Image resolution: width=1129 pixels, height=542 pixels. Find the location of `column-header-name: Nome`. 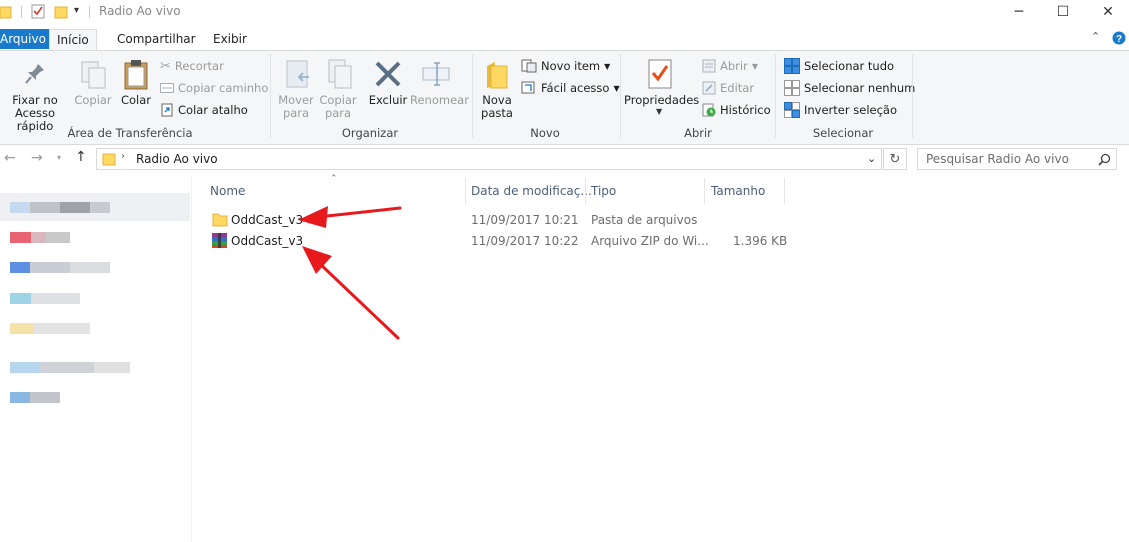

column-header-name: Nome is located at coordinates (227, 191).